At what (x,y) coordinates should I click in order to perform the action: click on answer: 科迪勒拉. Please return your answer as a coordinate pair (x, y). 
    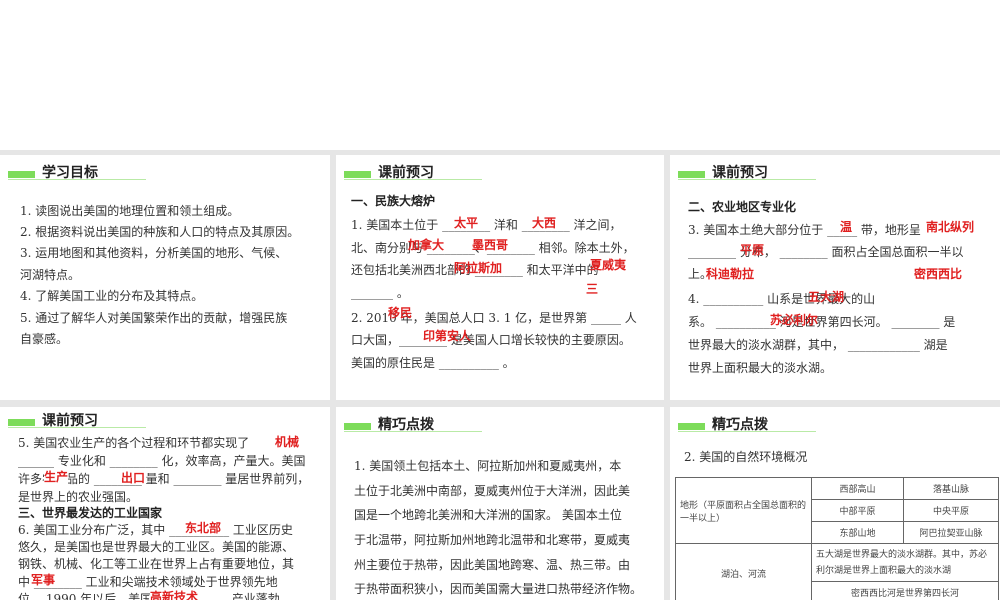
    Looking at the image, I should click on (730, 274).